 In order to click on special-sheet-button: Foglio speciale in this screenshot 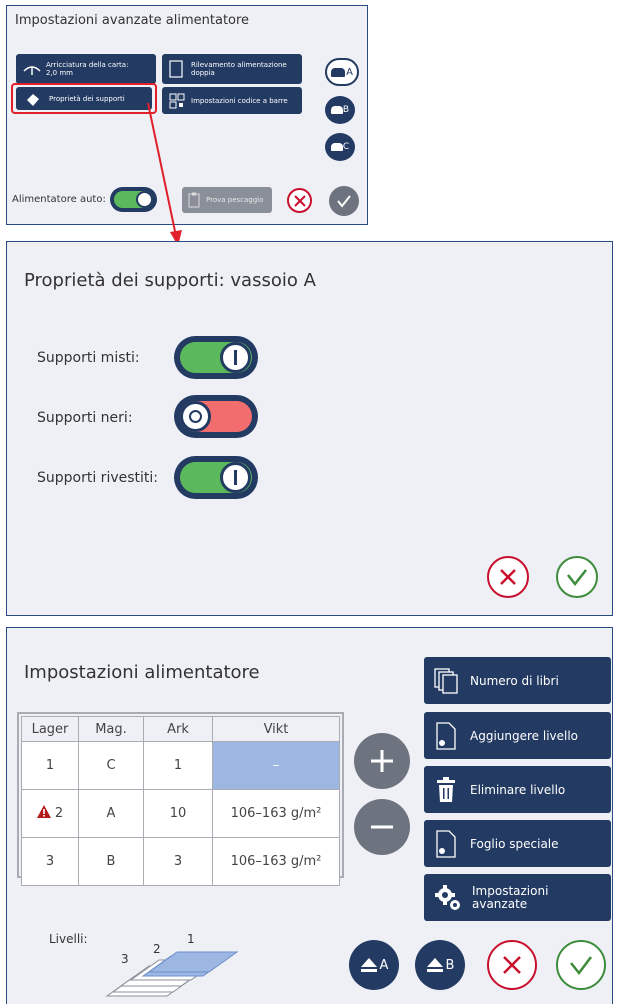, I will do `click(517, 843)`.